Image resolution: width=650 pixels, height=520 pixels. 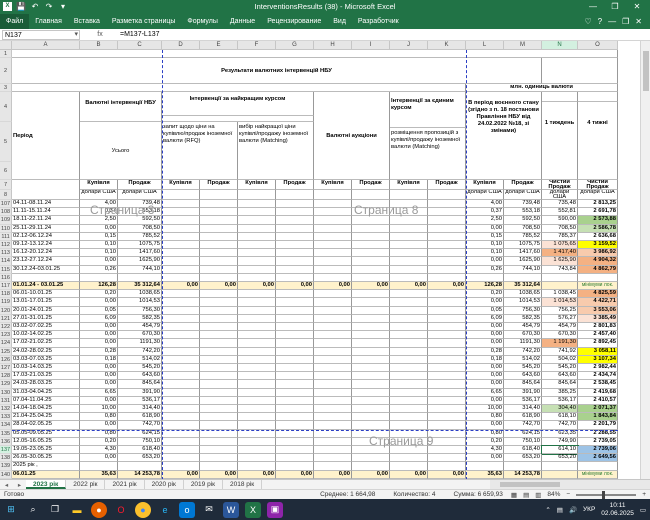 I want to click on value-cell: 1038,65, so click(x=140, y=294).